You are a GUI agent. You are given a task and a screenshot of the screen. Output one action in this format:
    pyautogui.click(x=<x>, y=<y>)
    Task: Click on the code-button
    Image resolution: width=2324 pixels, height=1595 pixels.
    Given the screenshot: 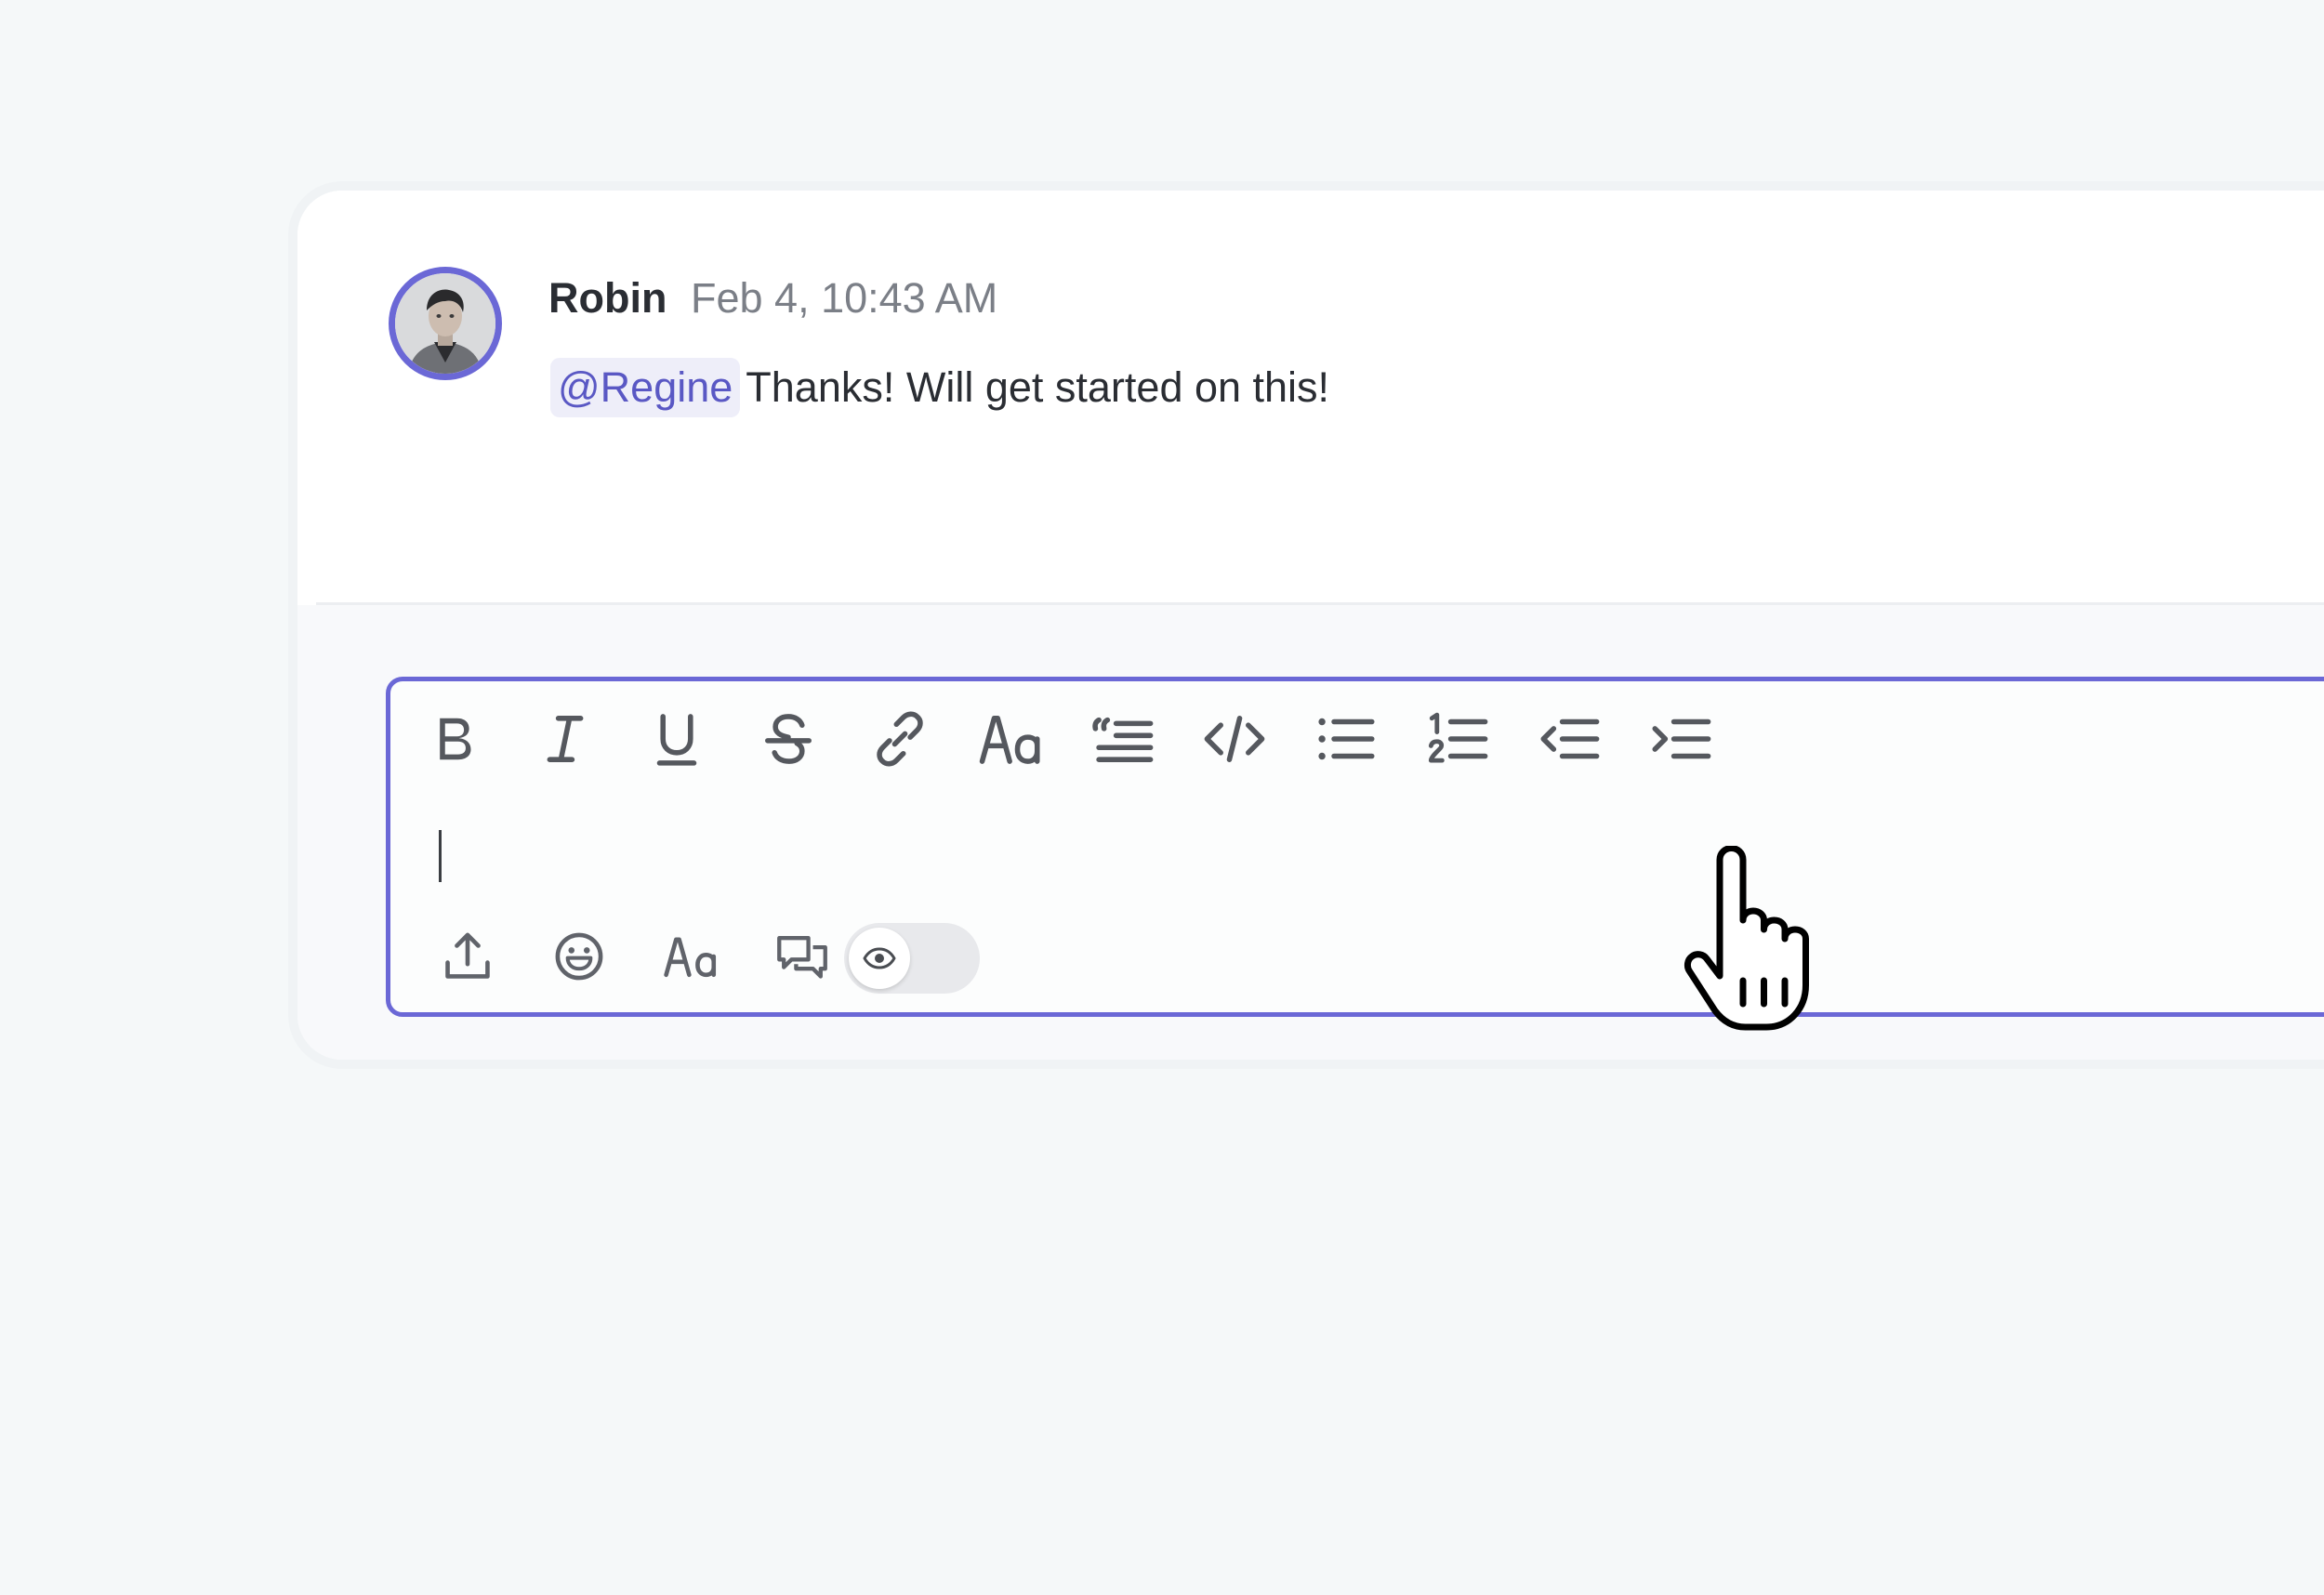 What is the action you would take?
    pyautogui.click(x=1234, y=739)
    